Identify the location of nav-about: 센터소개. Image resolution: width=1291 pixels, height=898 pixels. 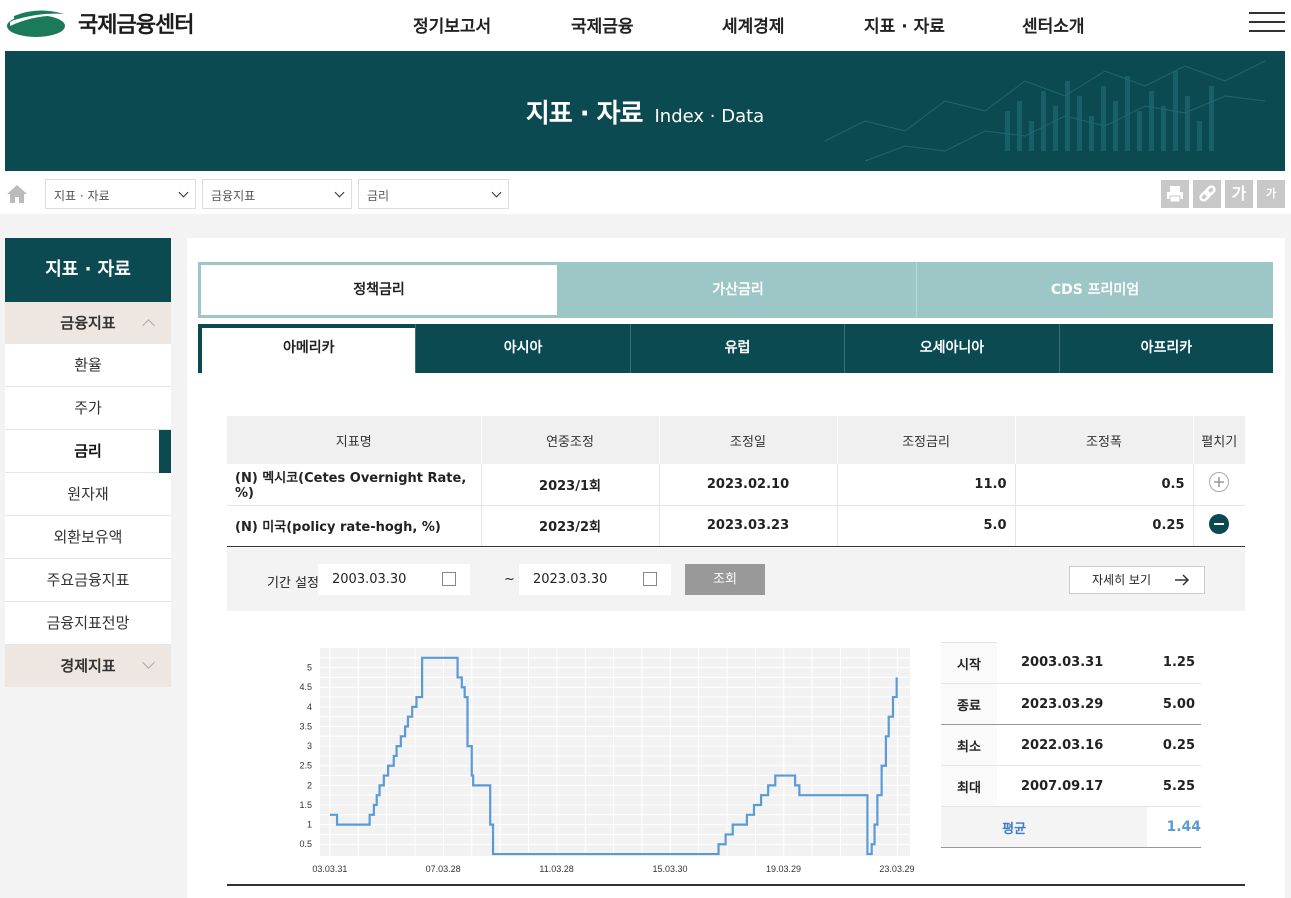
(1053, 24).